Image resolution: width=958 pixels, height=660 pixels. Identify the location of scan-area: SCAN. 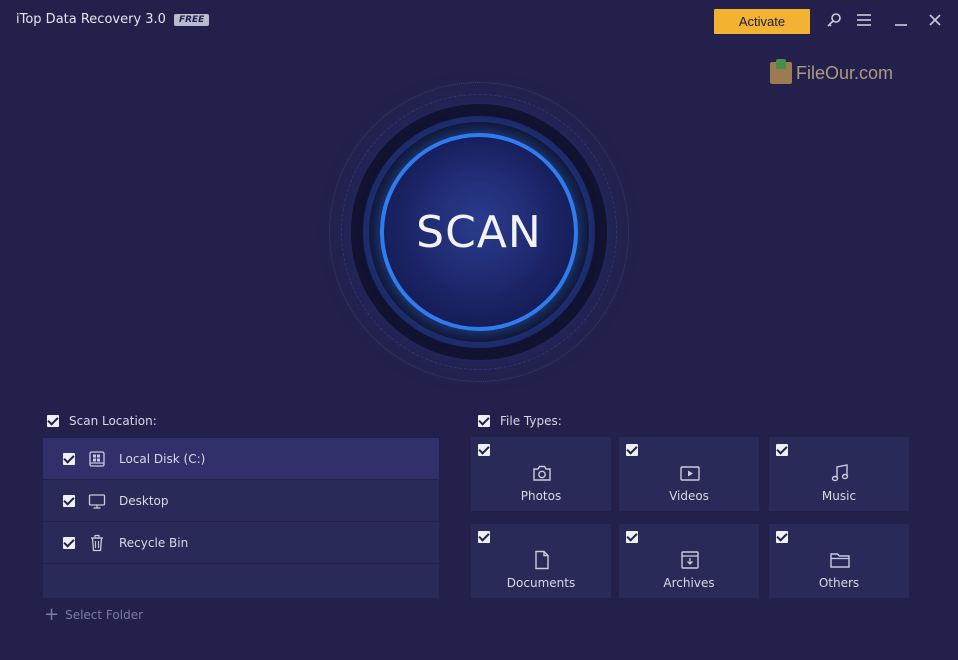
(479, 232).